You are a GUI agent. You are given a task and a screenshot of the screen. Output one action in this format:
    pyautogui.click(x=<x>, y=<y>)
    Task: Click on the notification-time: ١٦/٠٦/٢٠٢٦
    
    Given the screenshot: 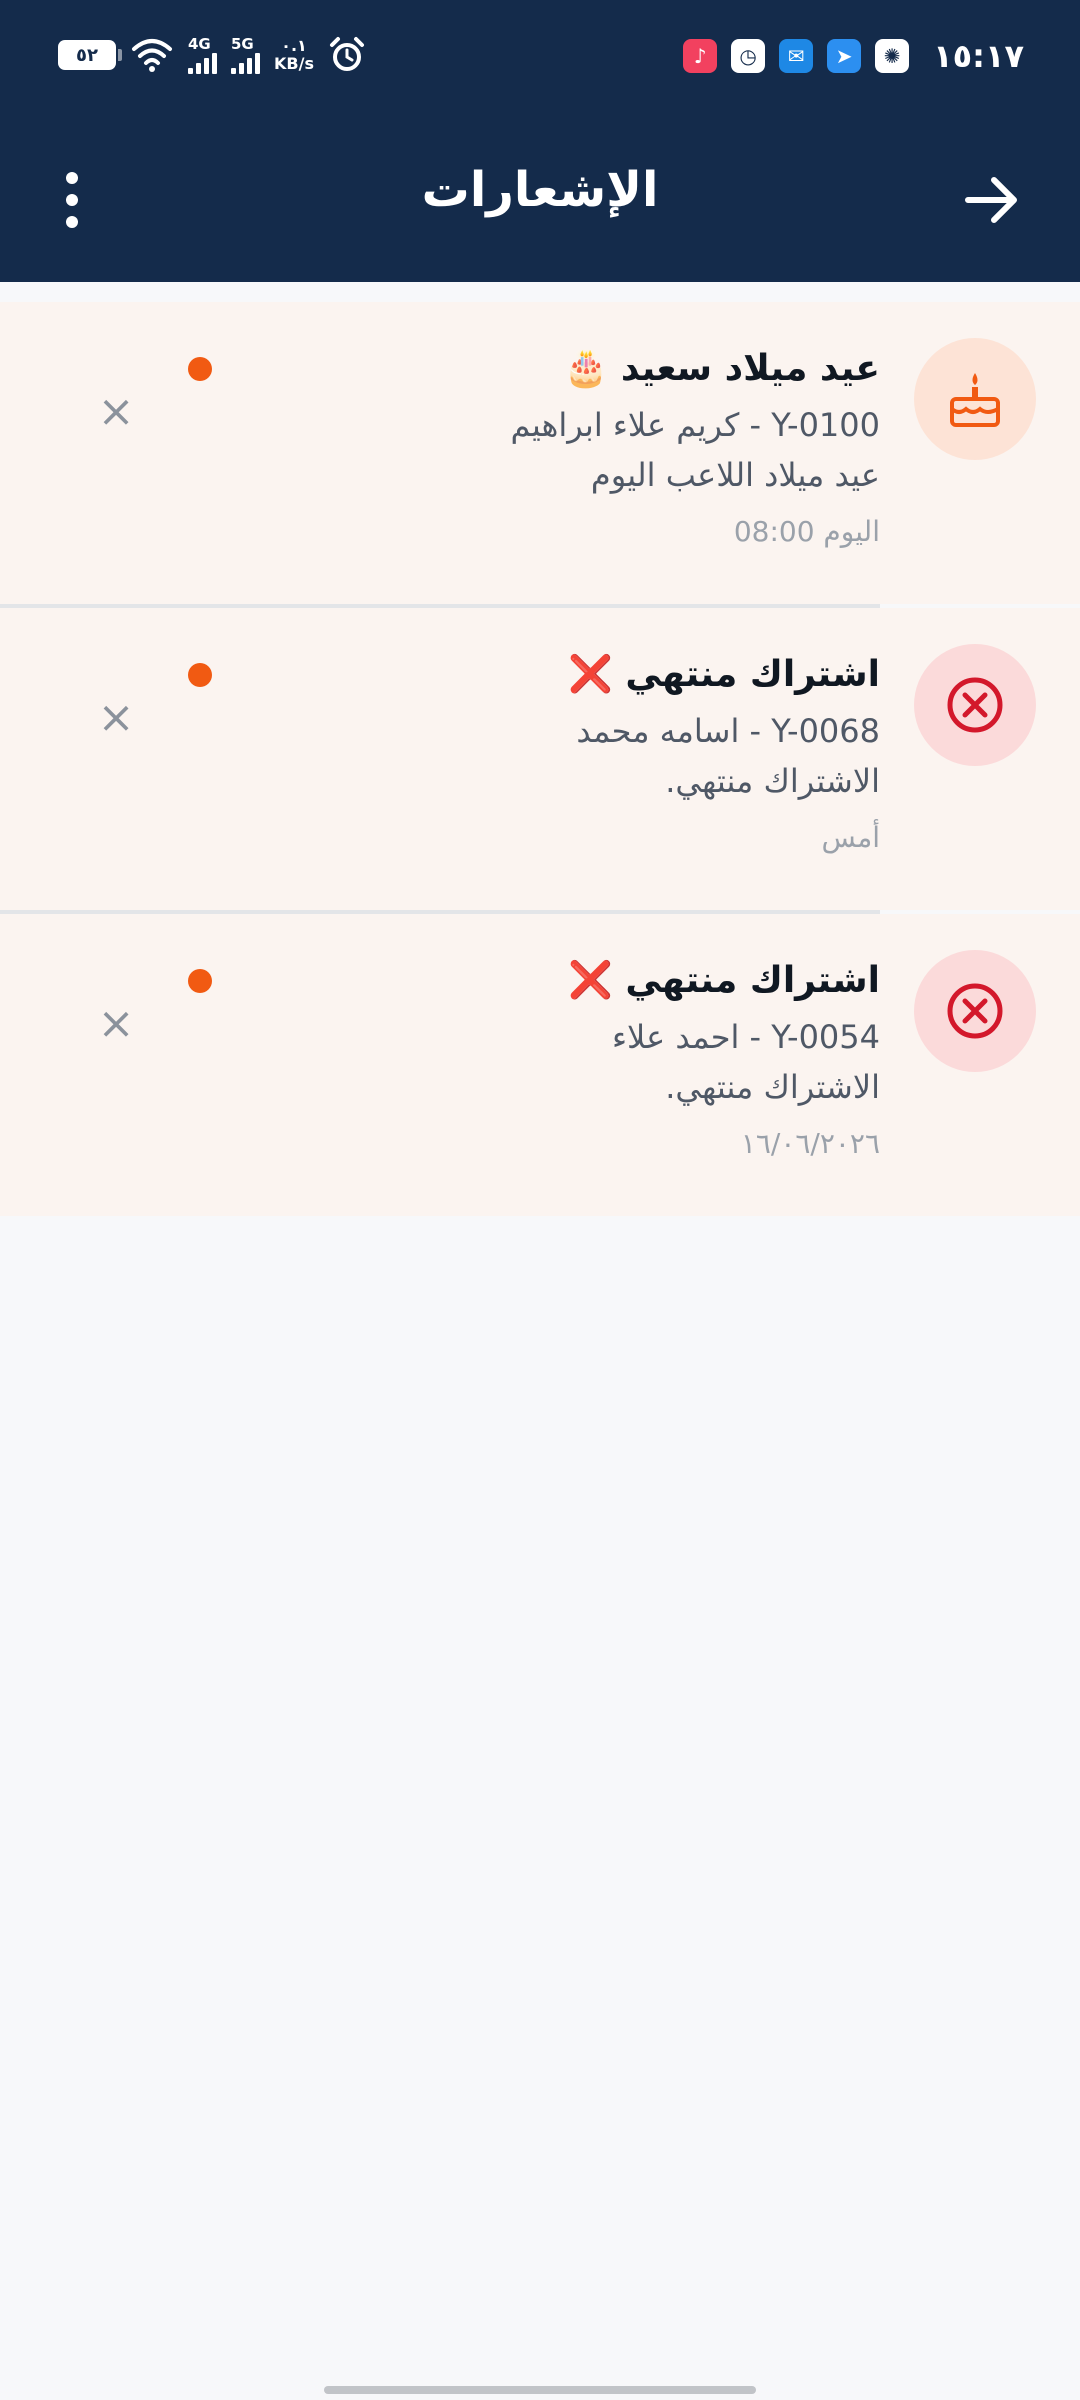 What is the action you would take?
    pyautogui.click(x=810, y=1143)
    